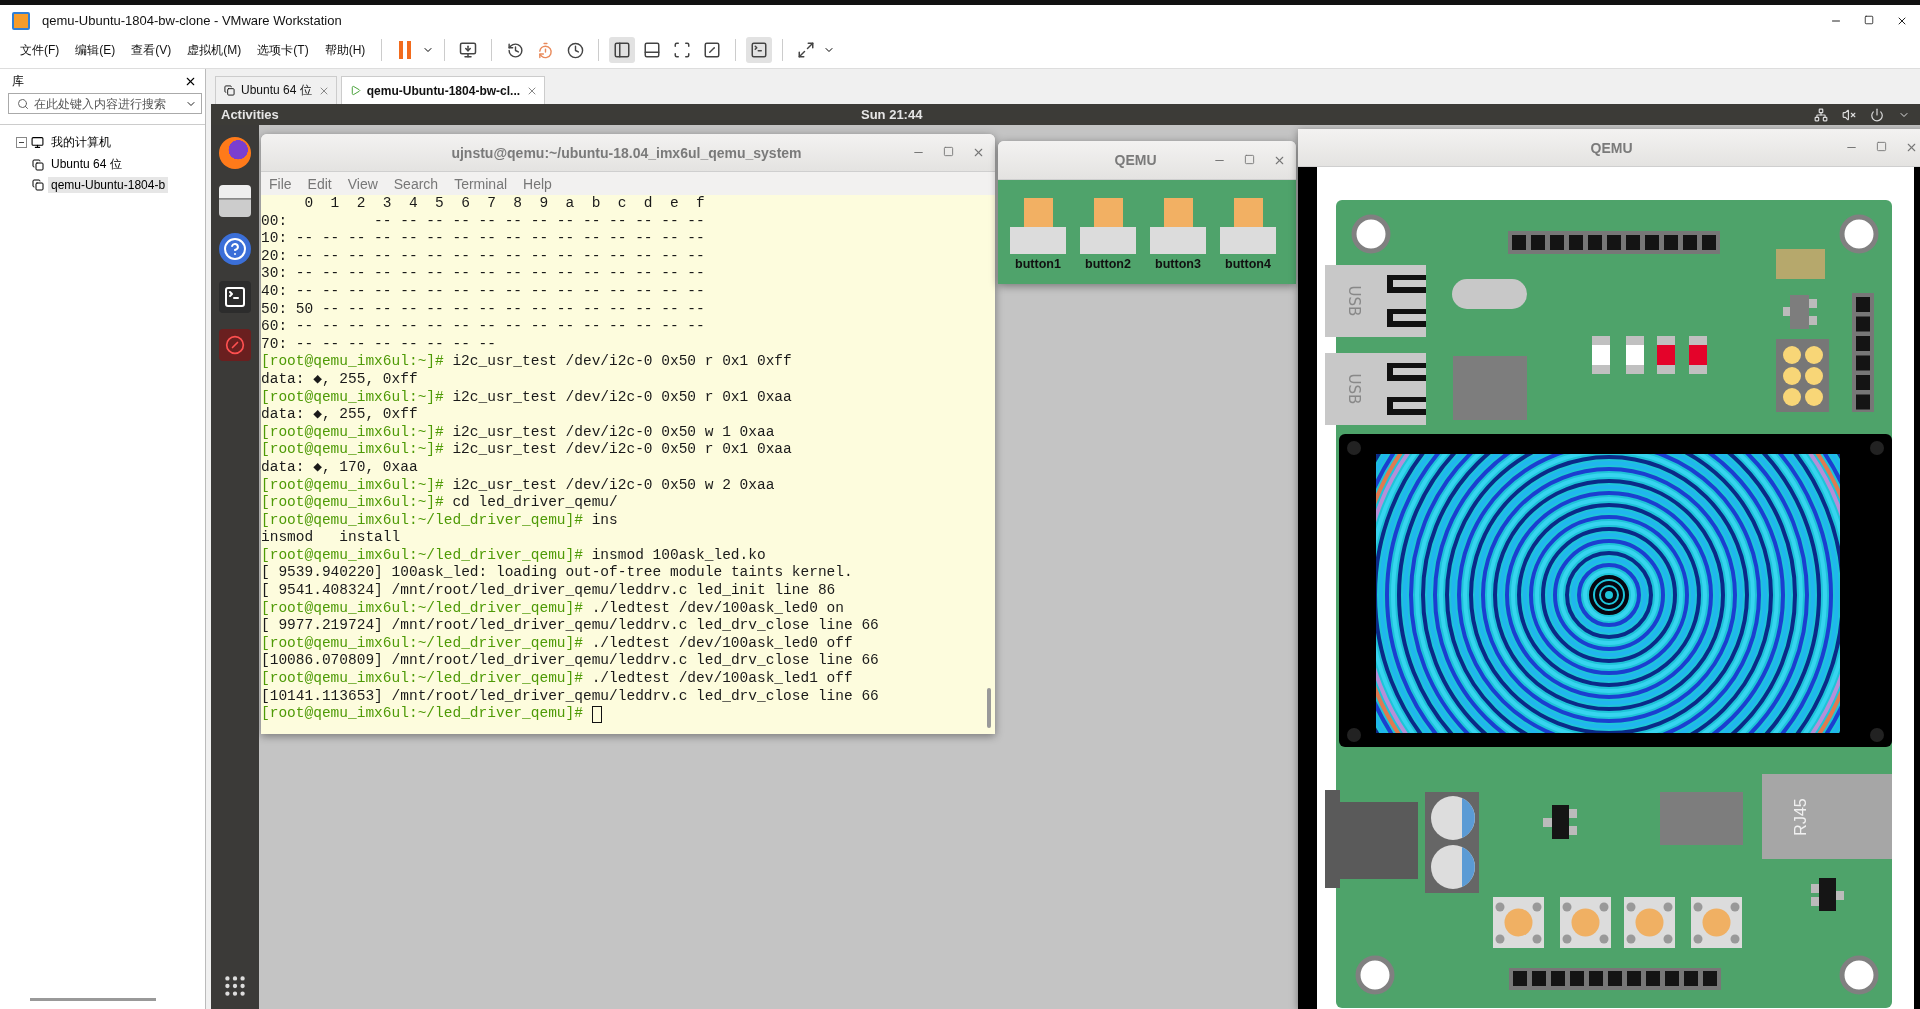 Image resolution: width=1920 pixels, height=1009 pixels. Describe the element at coordinates (339, 467) in the screenshot. I see `output-text: data: ◆, 170, 0xaa` at that location.